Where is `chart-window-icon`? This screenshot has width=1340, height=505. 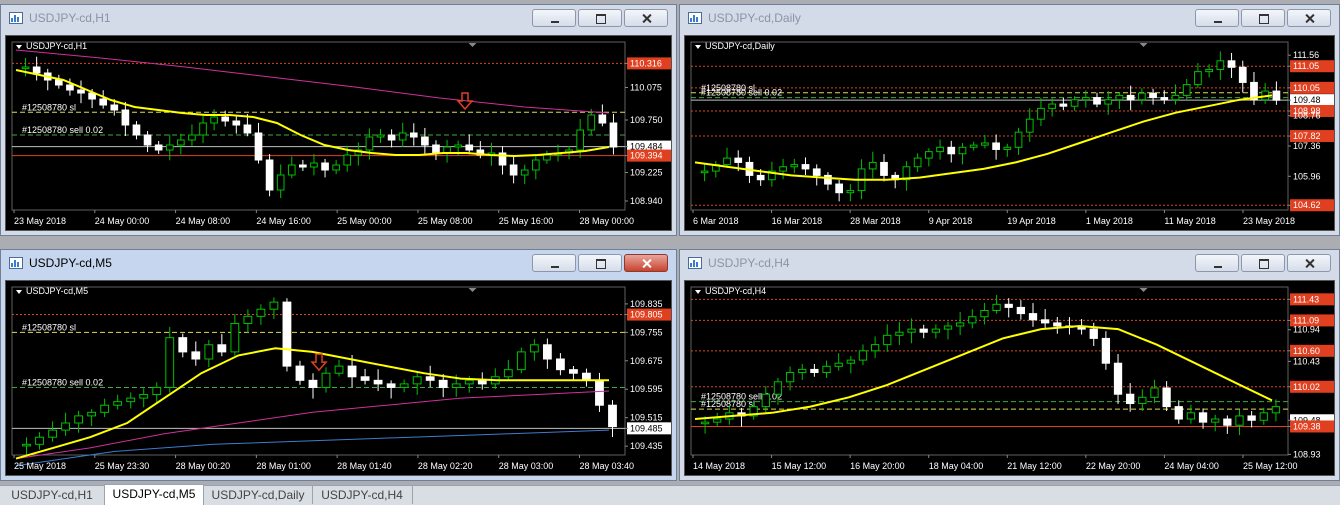 chart-window-icon is located at coordinates (695, 18).